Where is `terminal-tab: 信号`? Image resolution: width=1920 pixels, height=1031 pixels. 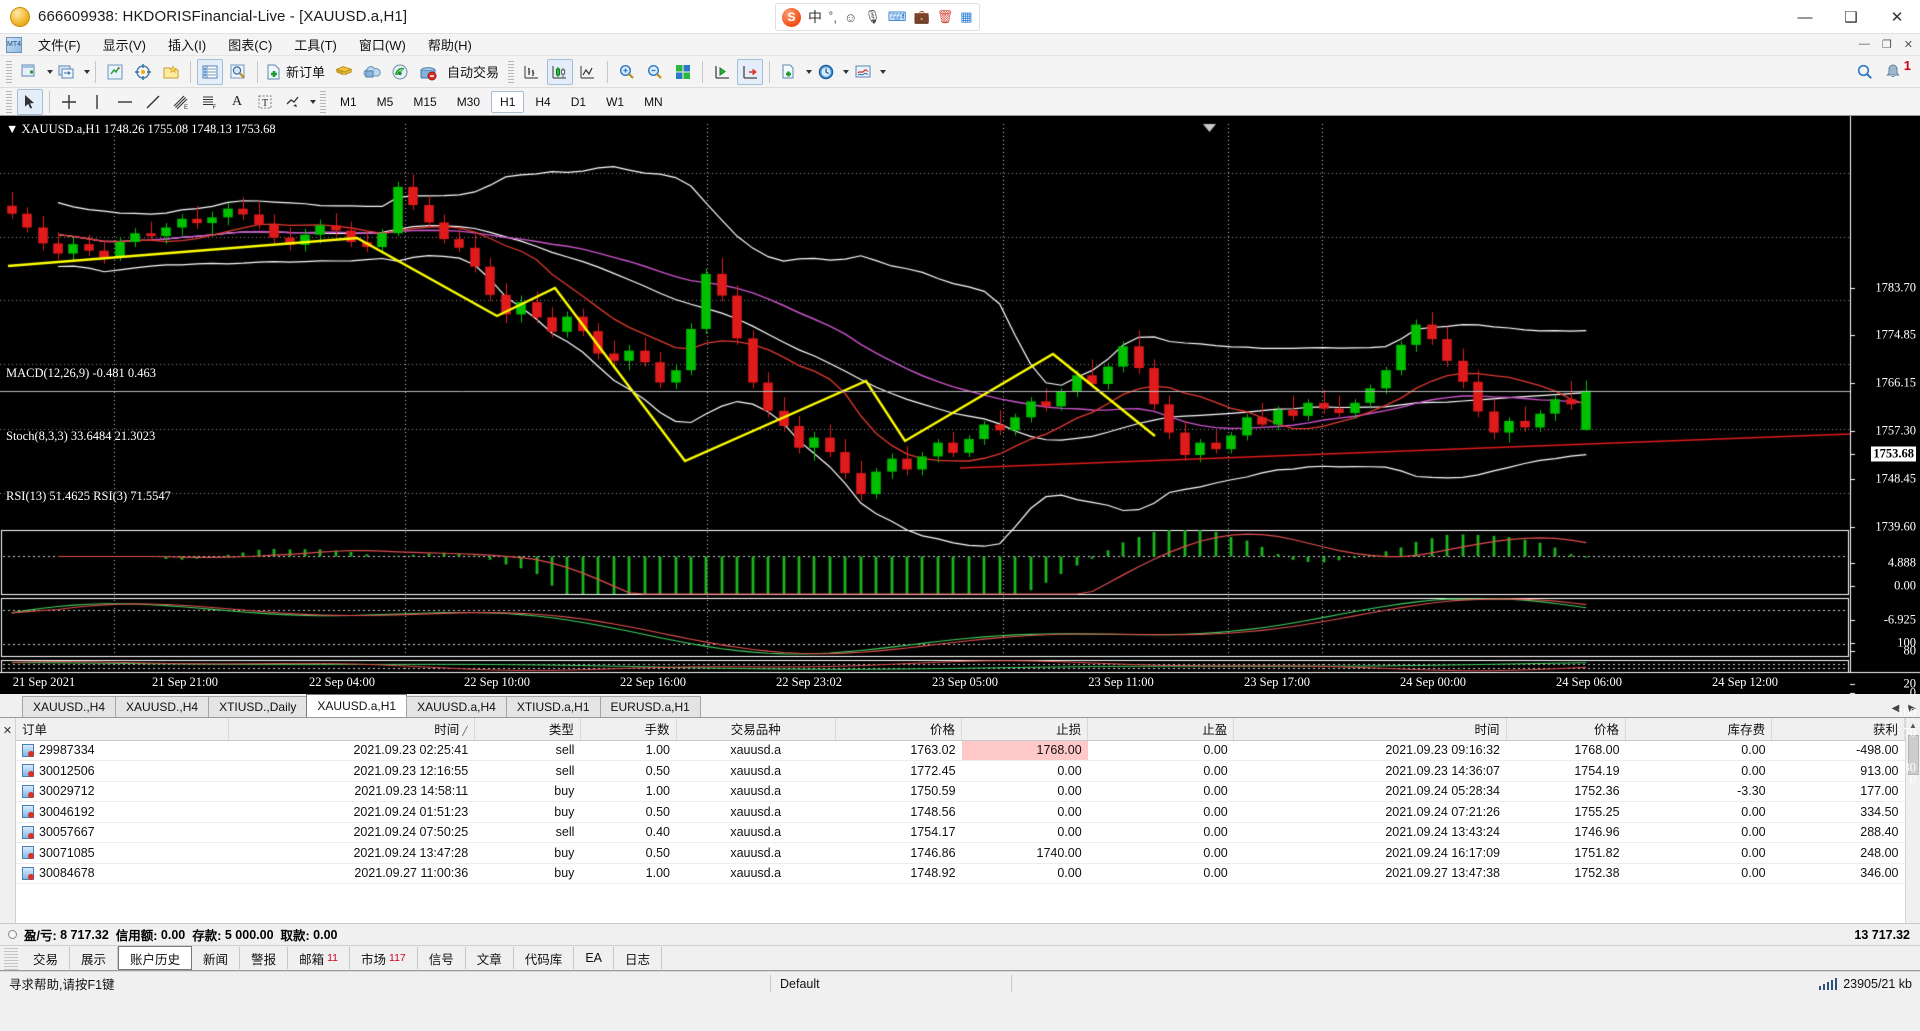
terminal-tab: 信号 is located at coordinates (442, 958).